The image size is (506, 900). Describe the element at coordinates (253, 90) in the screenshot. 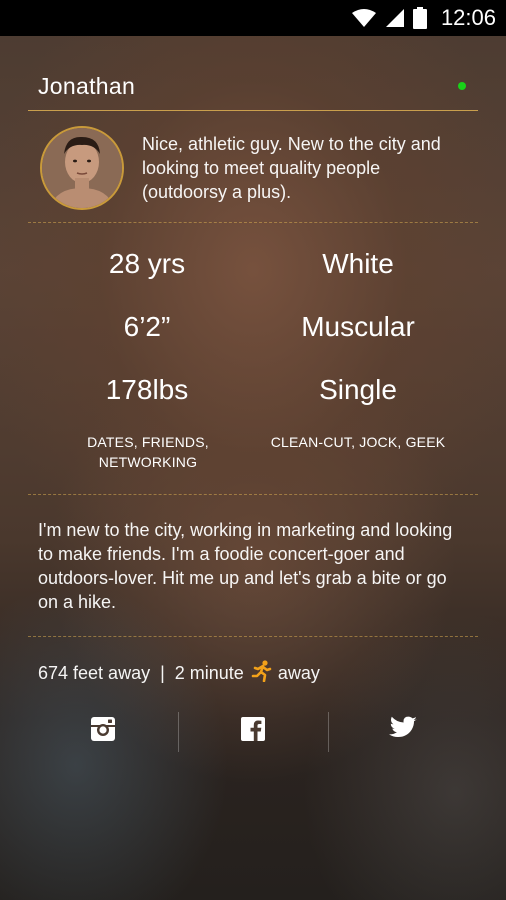

I see `profile-header: Jonathan` at that location.